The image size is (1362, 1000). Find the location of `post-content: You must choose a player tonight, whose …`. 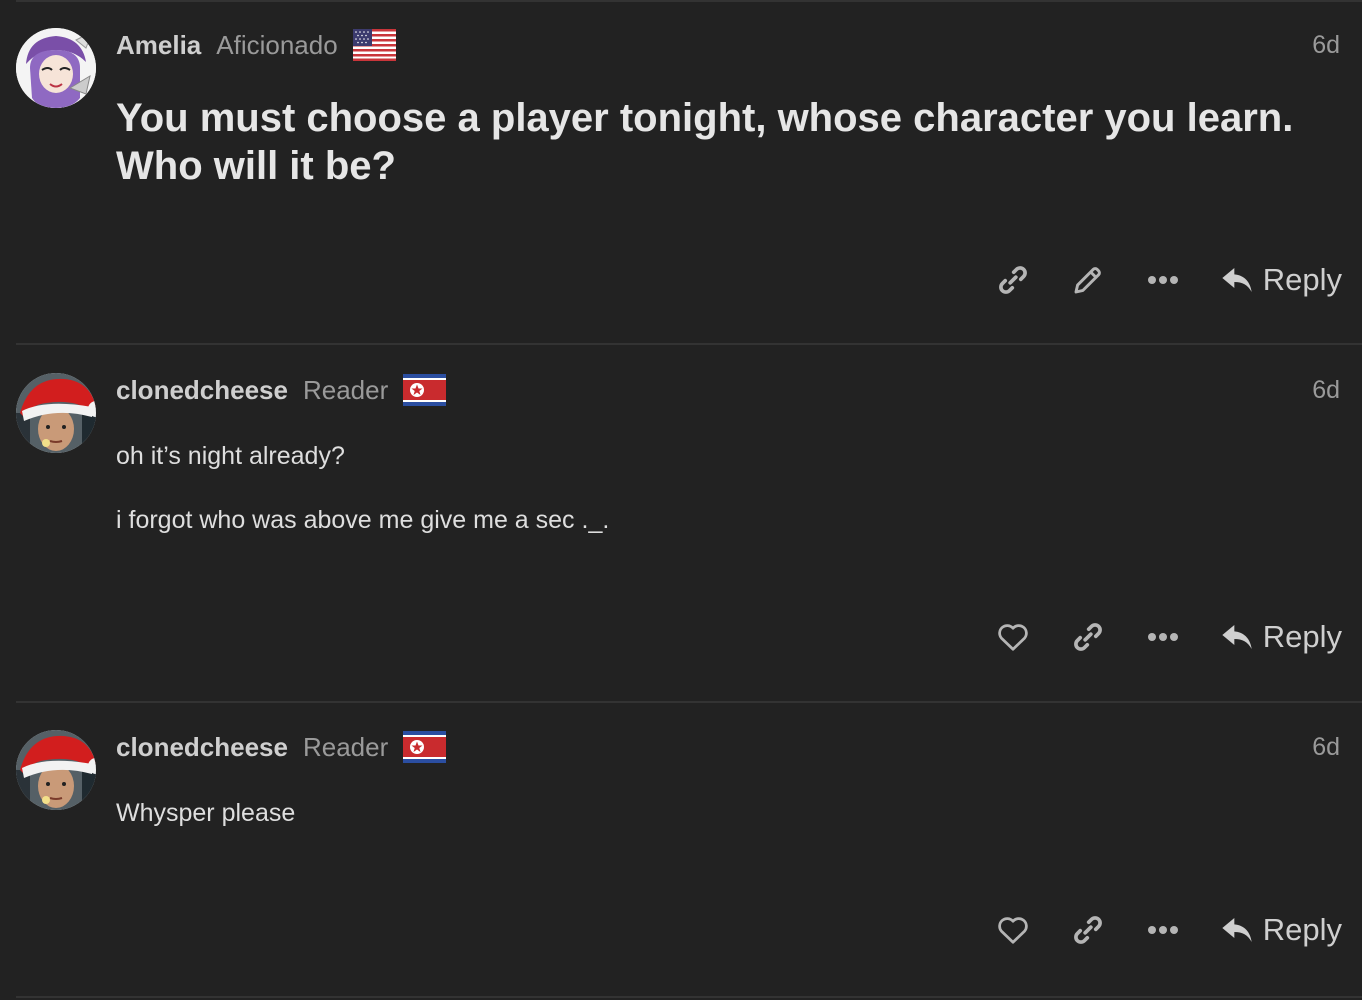

post-content: You must choose a player tonight, whose … is located at coordinates (724, 142).